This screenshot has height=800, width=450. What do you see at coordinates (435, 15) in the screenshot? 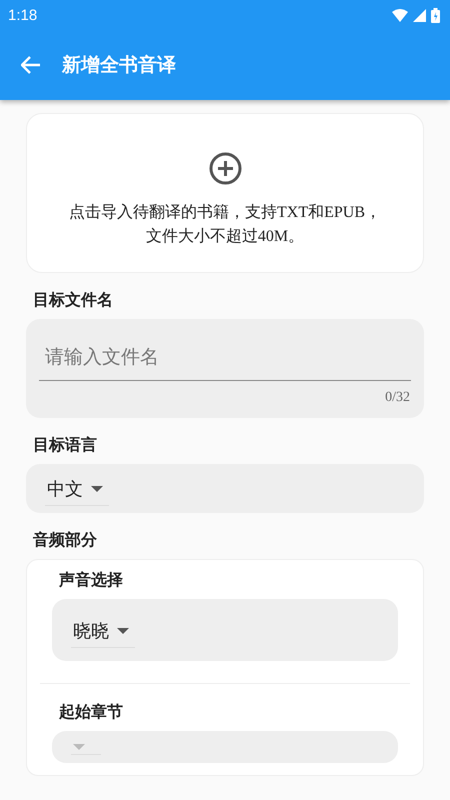
I see `battery-icon` at bounding box center [435, 15].